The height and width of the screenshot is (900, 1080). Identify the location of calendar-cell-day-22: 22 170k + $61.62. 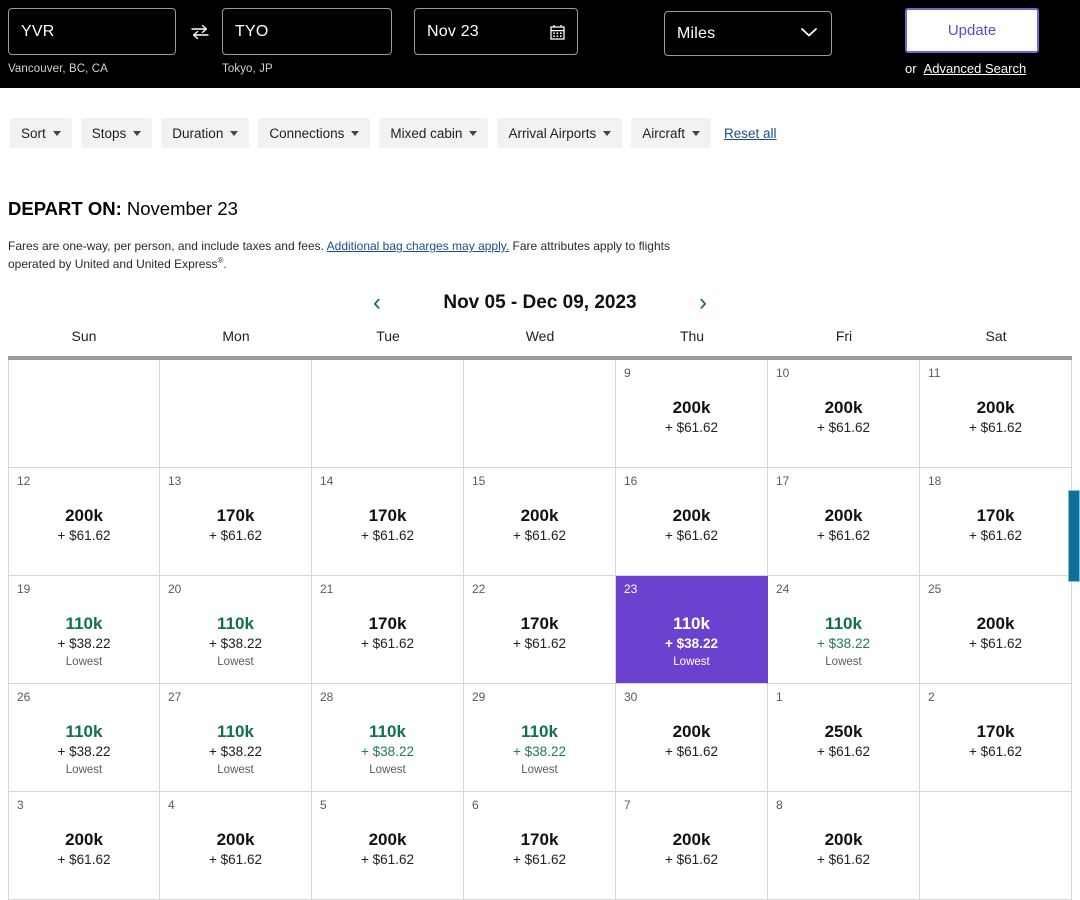
(540, 630).